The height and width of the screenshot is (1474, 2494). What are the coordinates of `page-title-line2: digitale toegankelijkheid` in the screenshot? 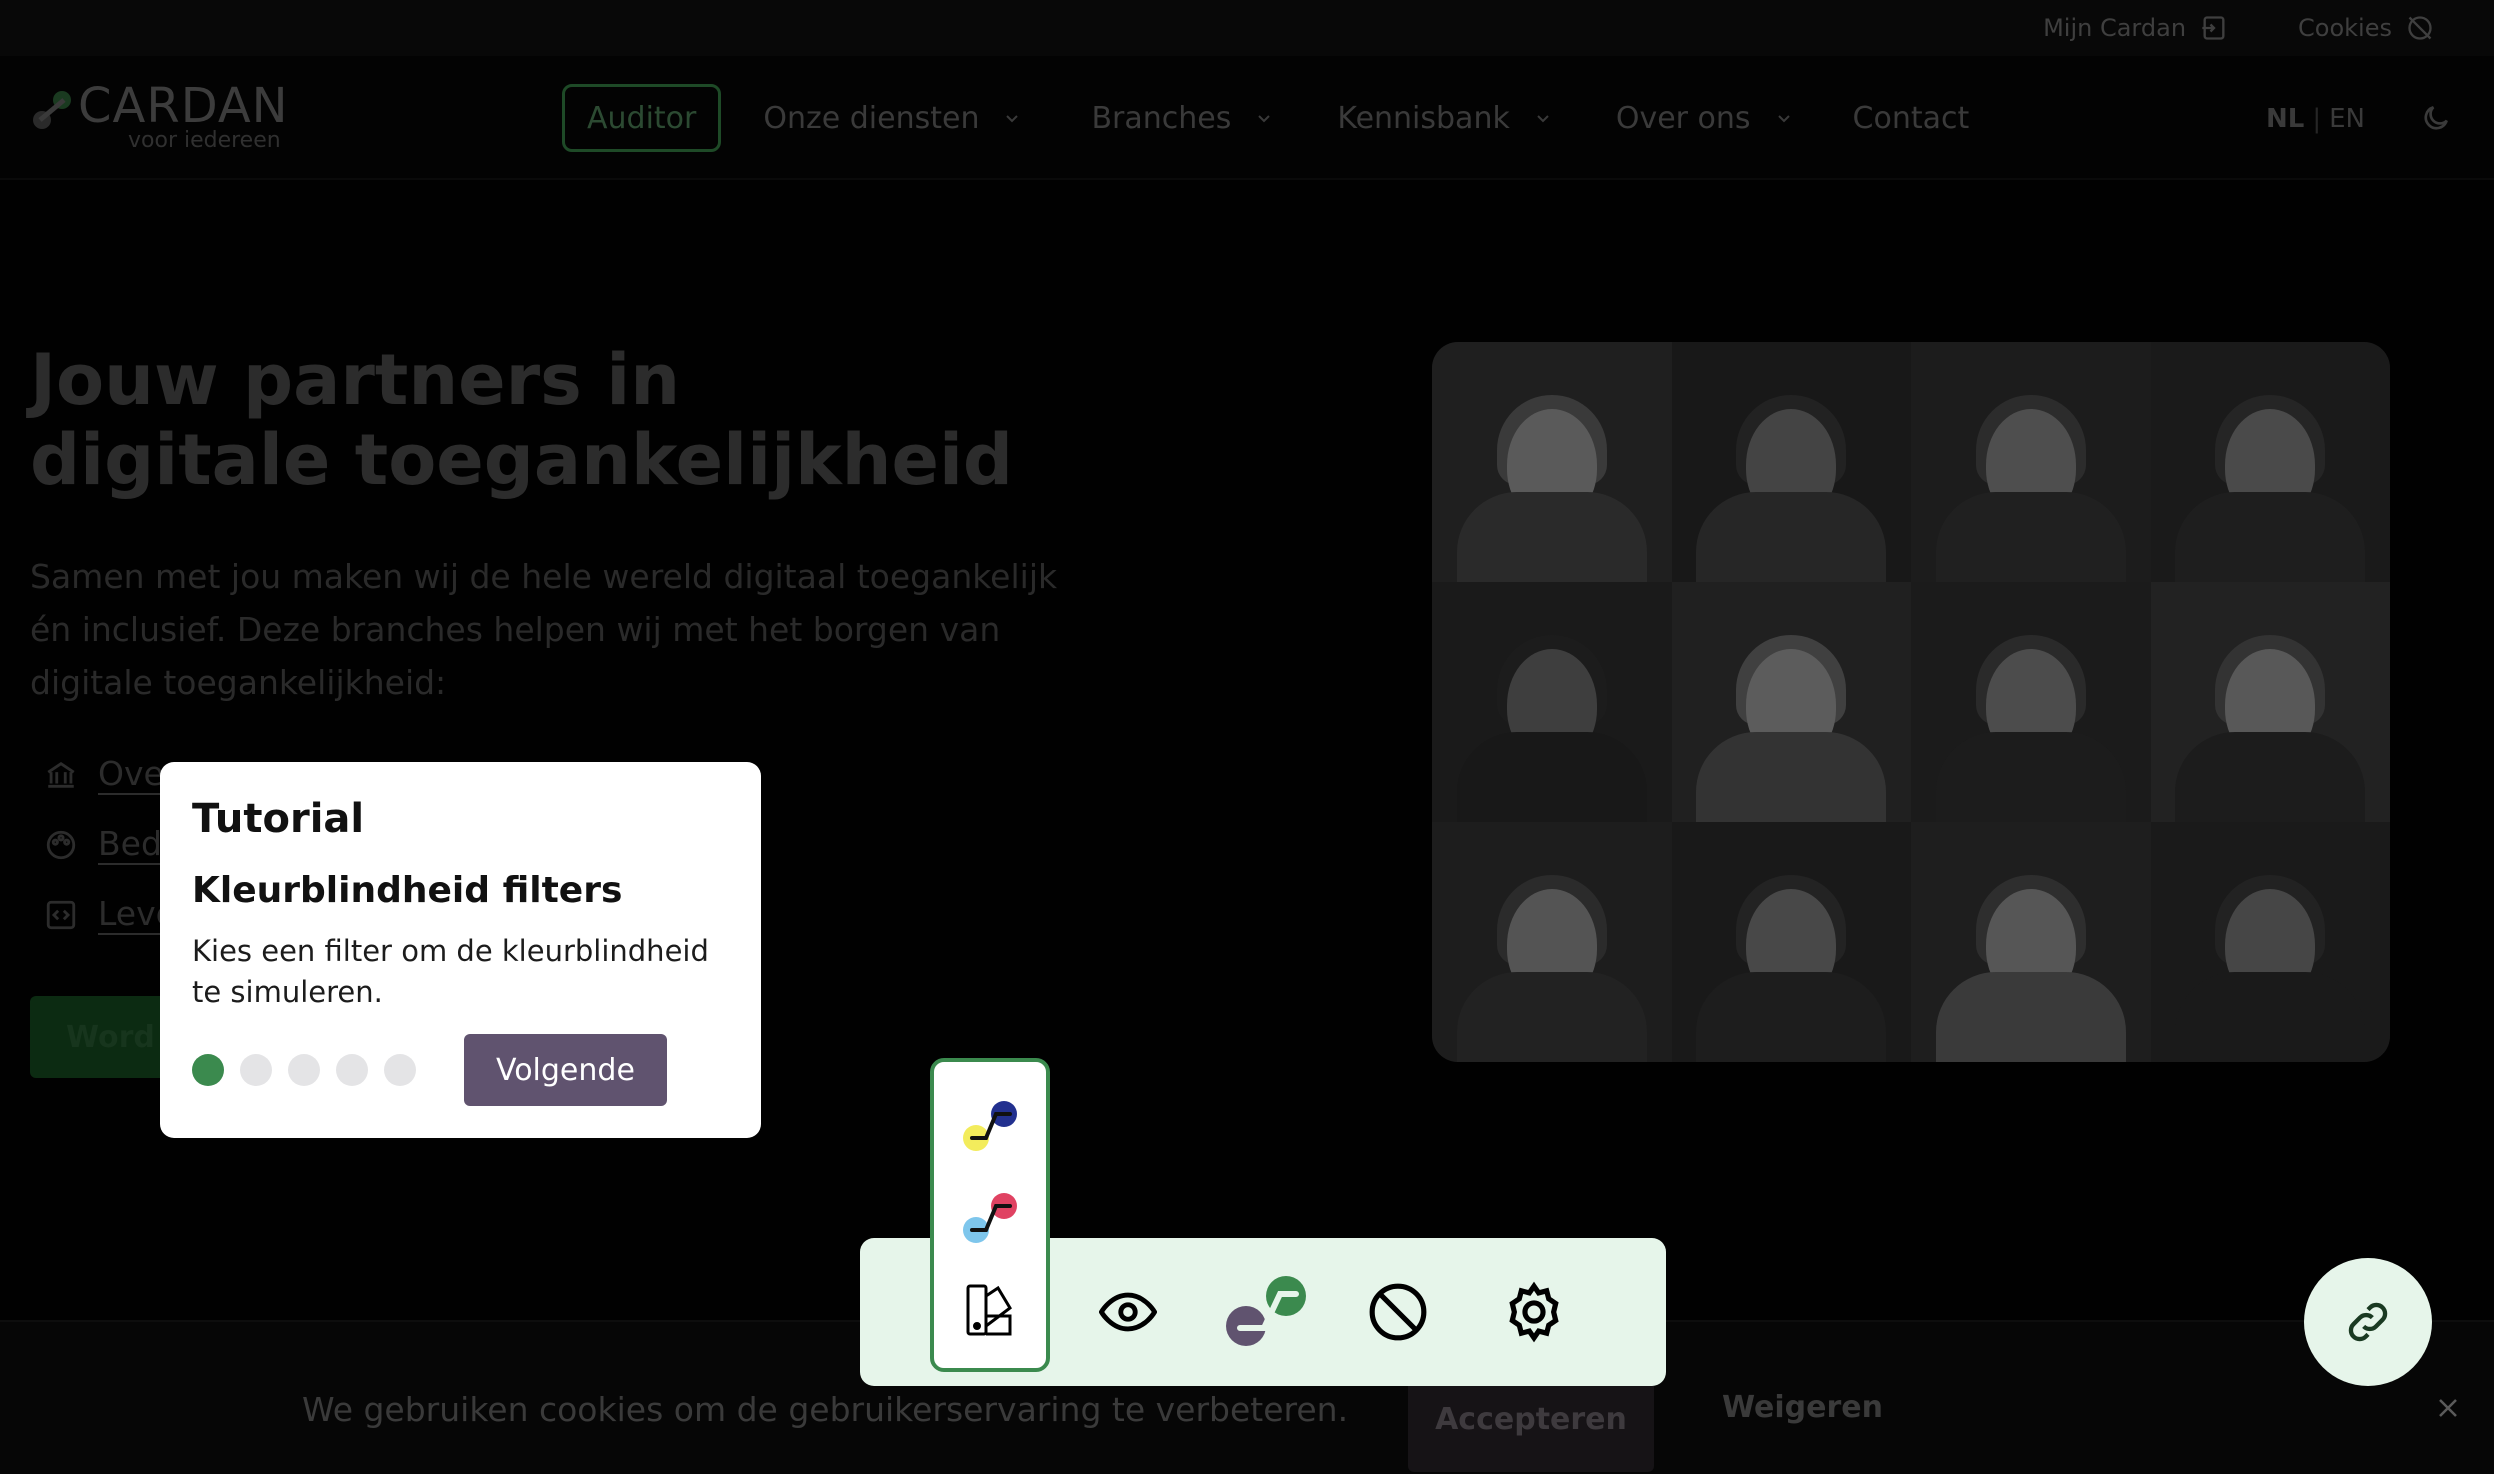 It's located at (522, 460).